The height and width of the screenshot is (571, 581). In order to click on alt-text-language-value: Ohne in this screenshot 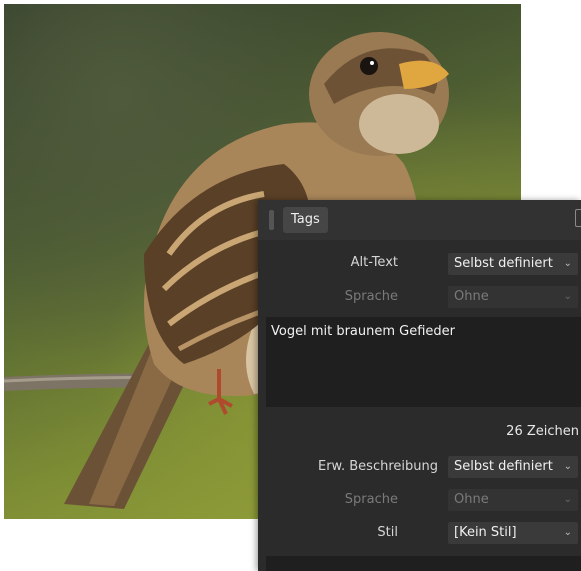, I will do `click(471, 296)`.